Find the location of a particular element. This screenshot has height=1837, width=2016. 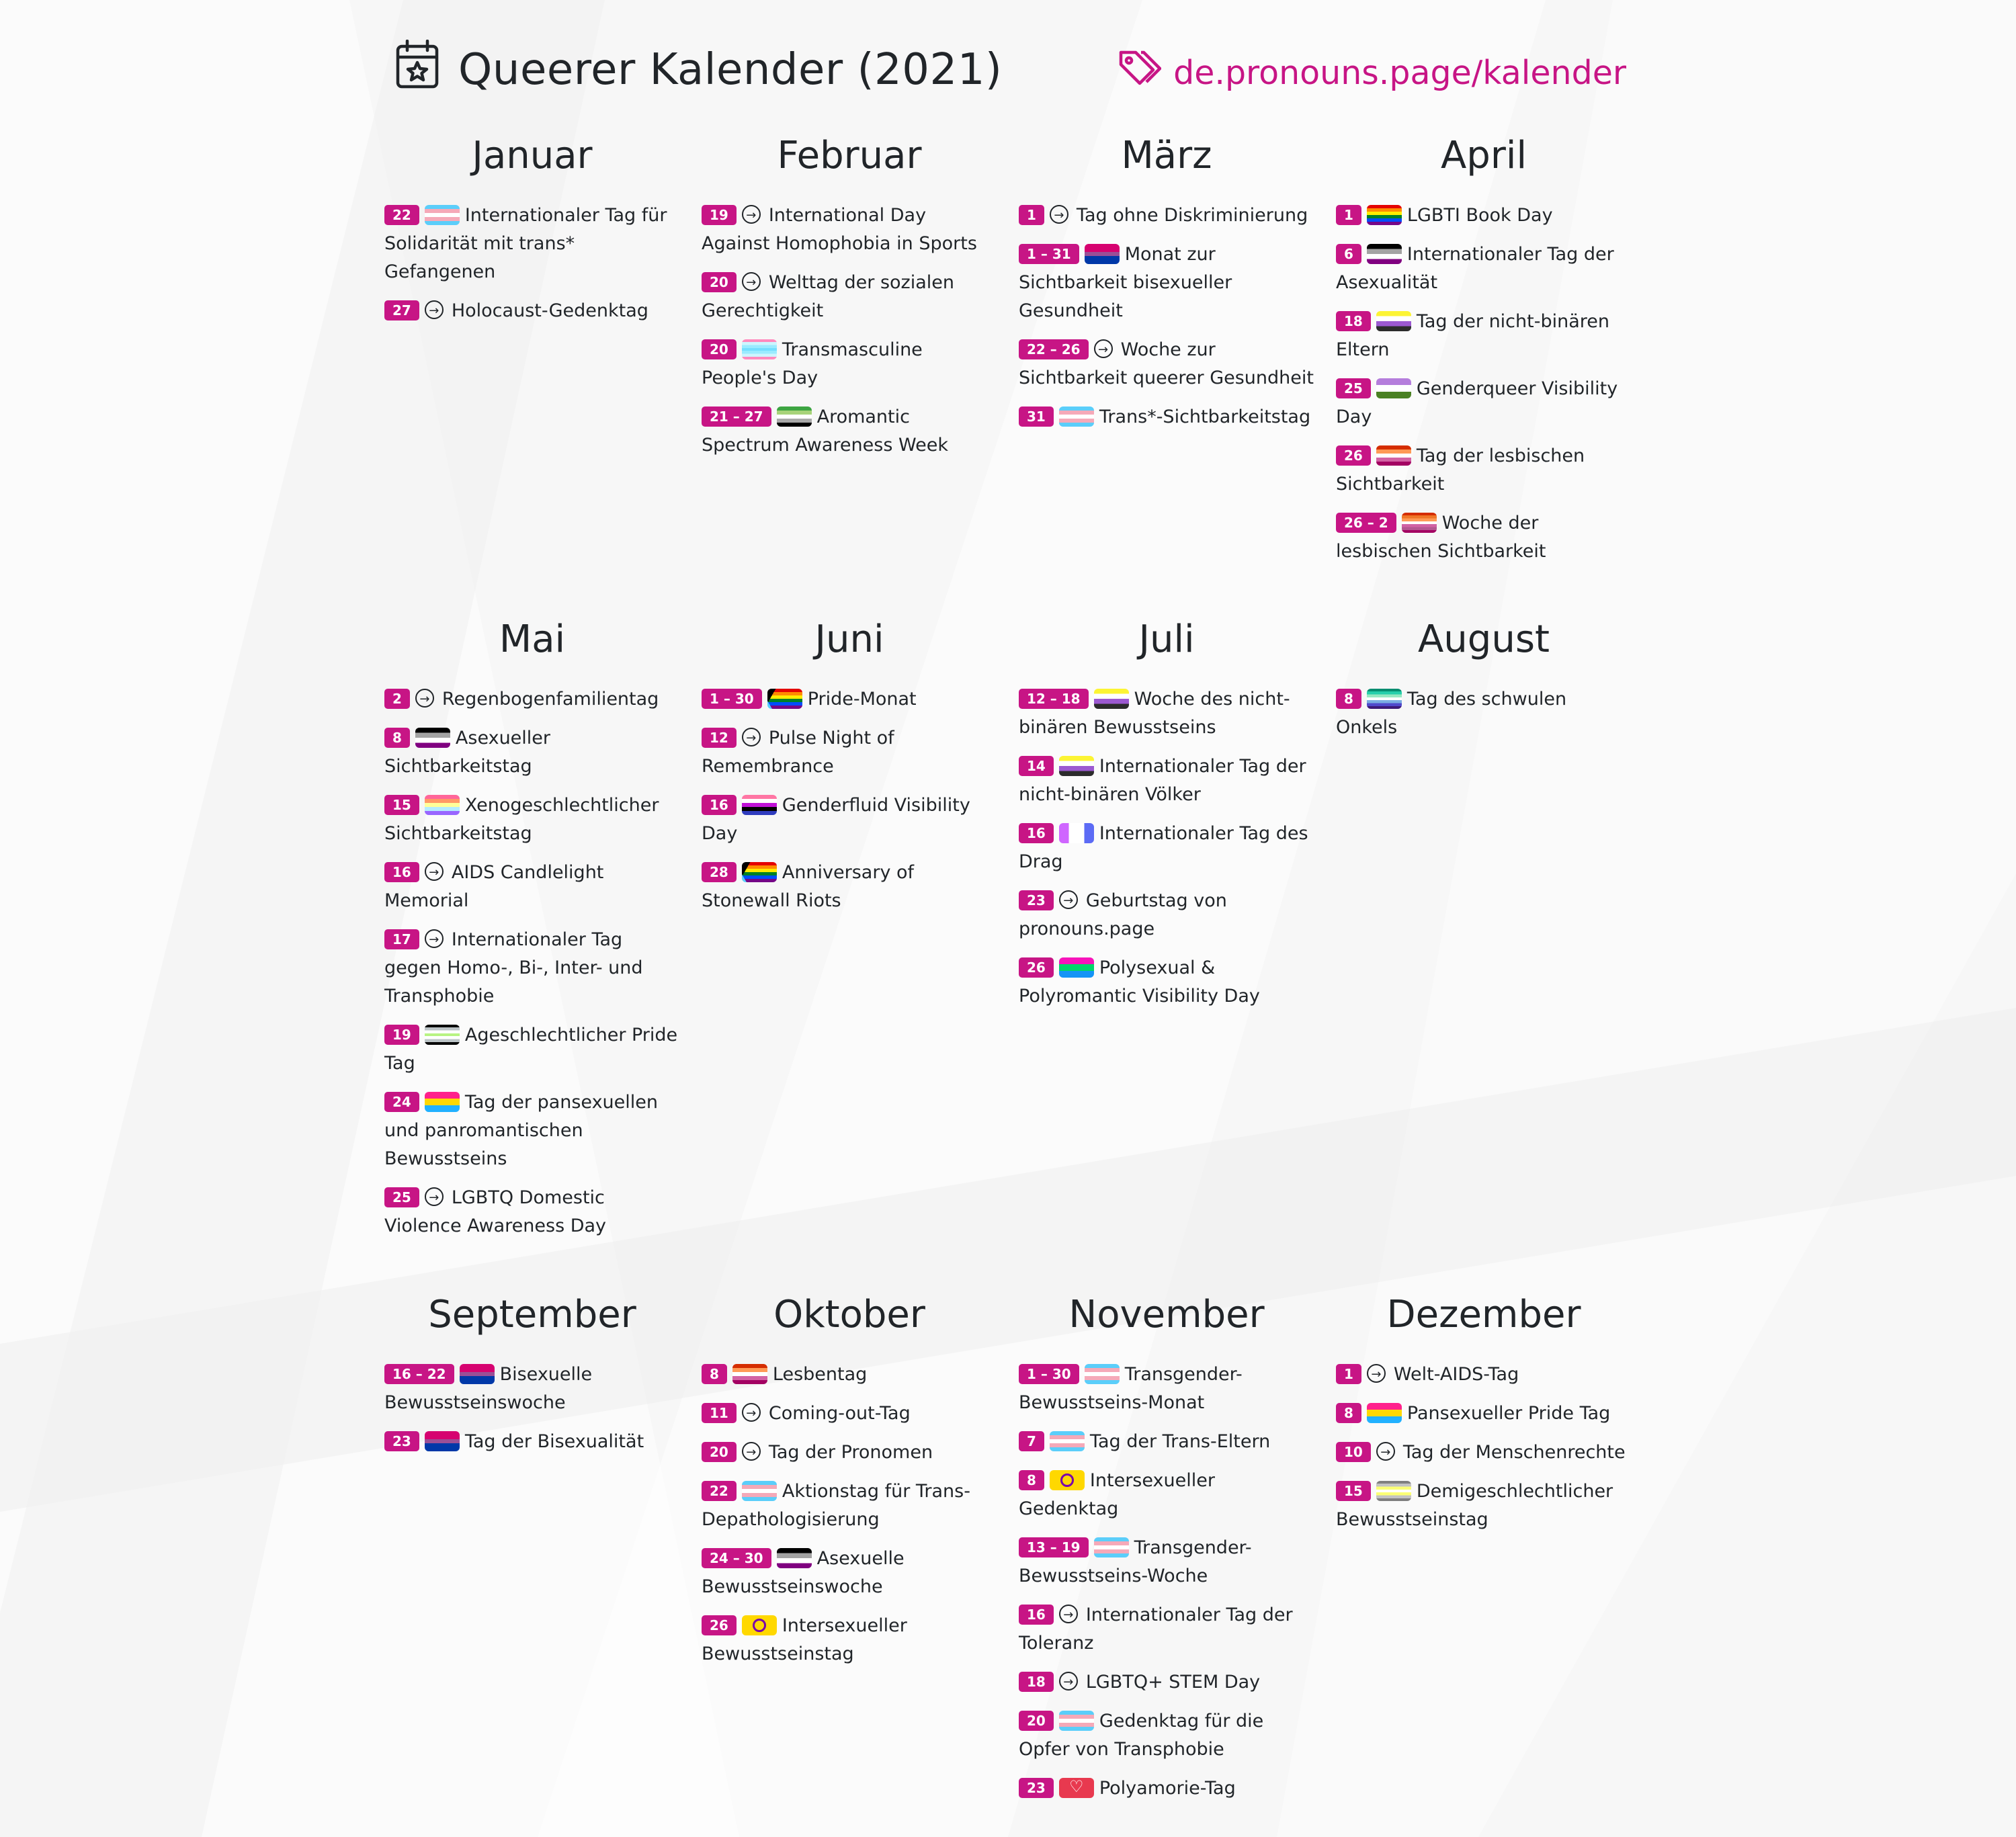

date-badge: 19 is located at coordinates (401, 1034).